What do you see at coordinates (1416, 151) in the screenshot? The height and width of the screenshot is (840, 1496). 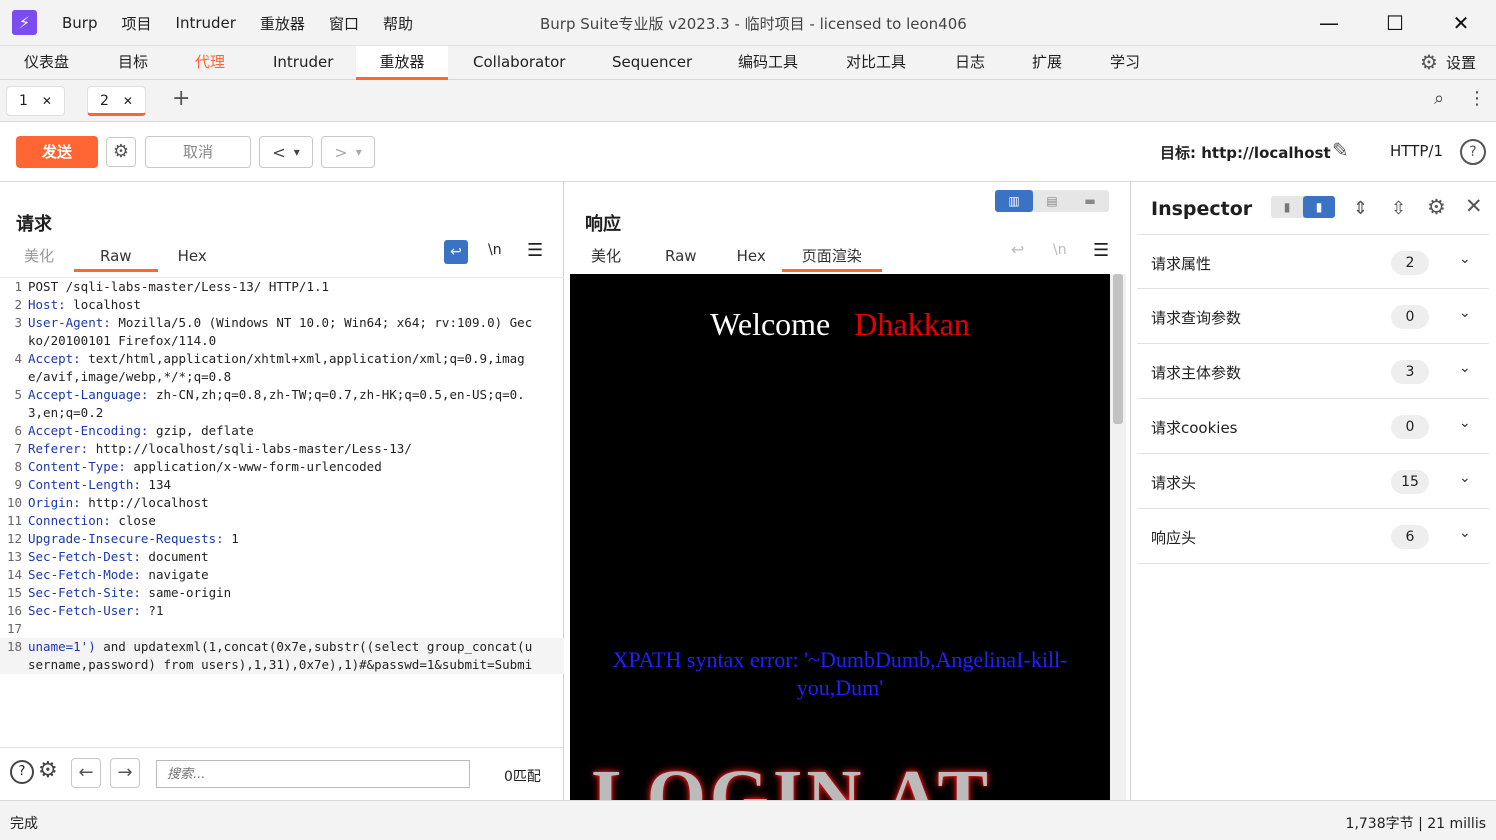 I see `http-version: HTTP/1` at bounding box center [1416, 151].